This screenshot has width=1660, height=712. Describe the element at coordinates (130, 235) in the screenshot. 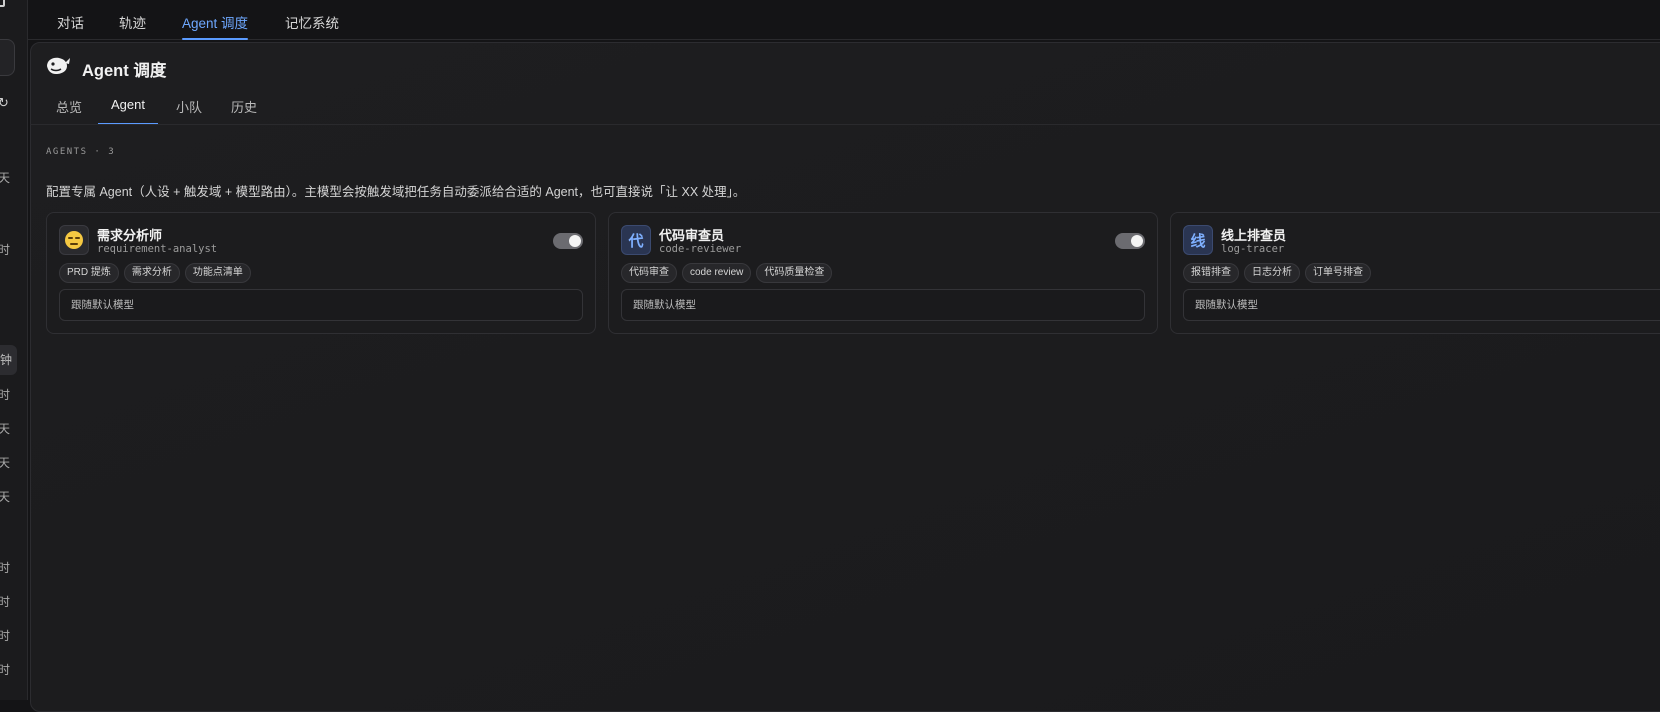

I see `agent-name: 需求分析师` at that location.